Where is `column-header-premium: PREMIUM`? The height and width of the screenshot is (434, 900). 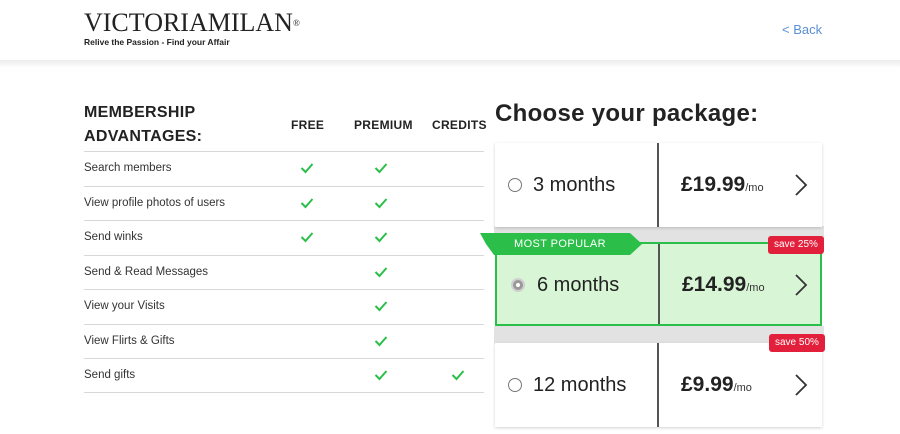 column-header-premium: PREMIUM is located at coordinates (383, 125).